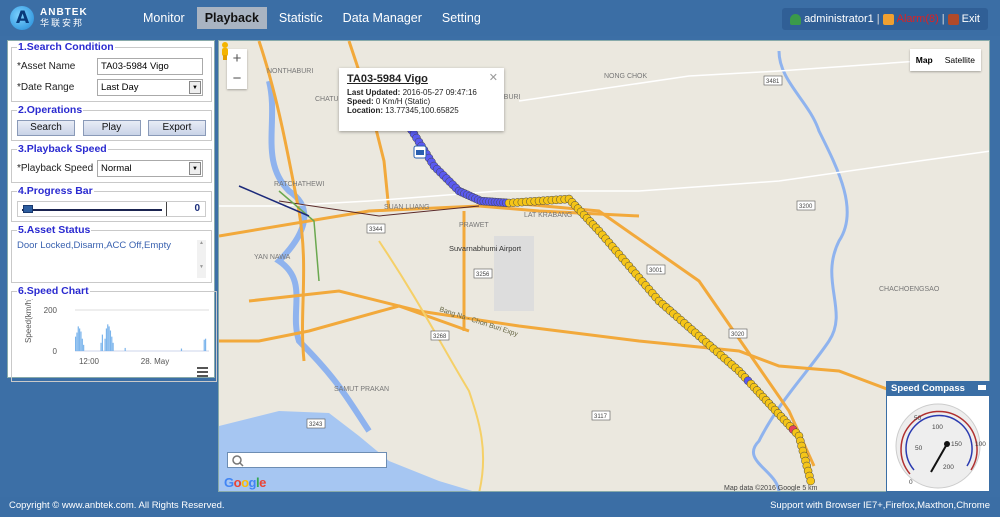 This screenshot has width=1000, height=517. What do you see at coordinates (164, 18) in the screenshot?
I see `nav-tab-monitor: Monitor` at bounding box center [164, 18].